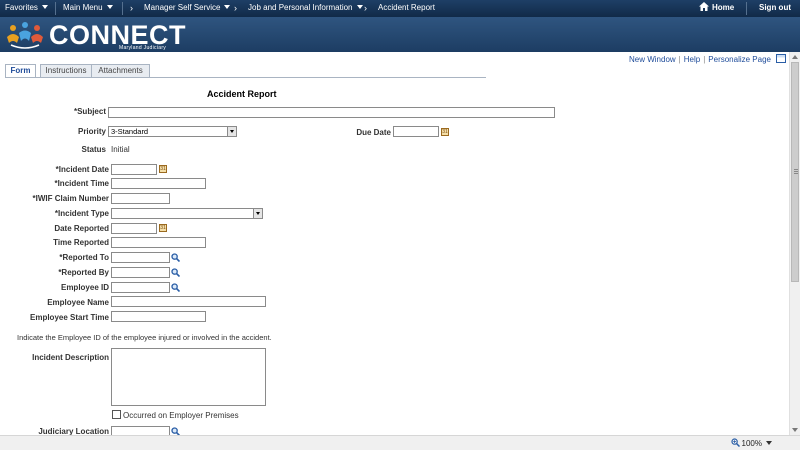 Image resolution: width=800 pixels, height=450 pixels. I want to click on favorites-label: Favorites, so click(21, 7).